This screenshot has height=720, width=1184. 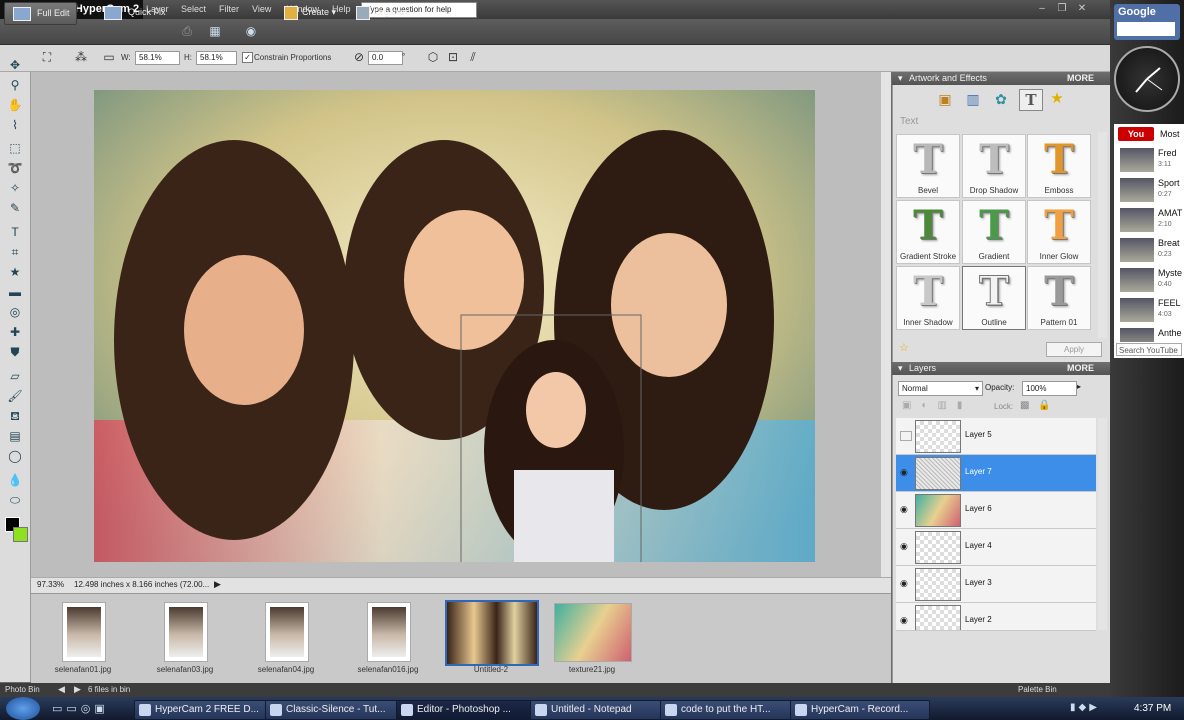 What do you see at coordinates (1001, 78) in the screenshot?
I see `artwork-effects-header: ▾ Artwork and Effects MORE` at bounding box center [1001, 78].